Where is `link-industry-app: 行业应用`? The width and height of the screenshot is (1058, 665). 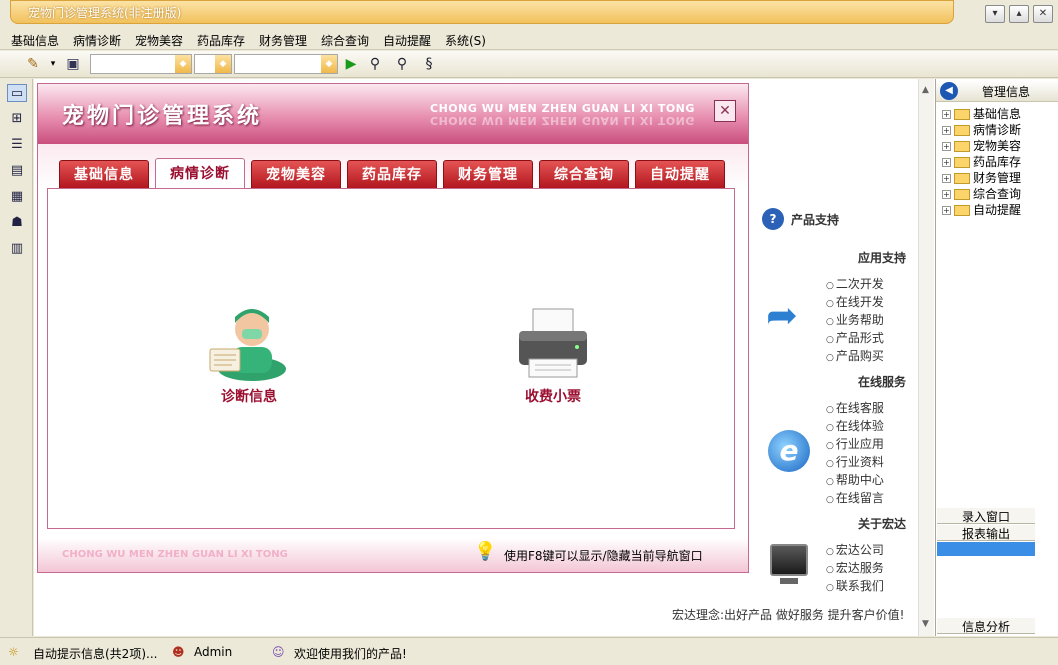 link-industry-app: 行业应用 is located at coordinates (855, 443).